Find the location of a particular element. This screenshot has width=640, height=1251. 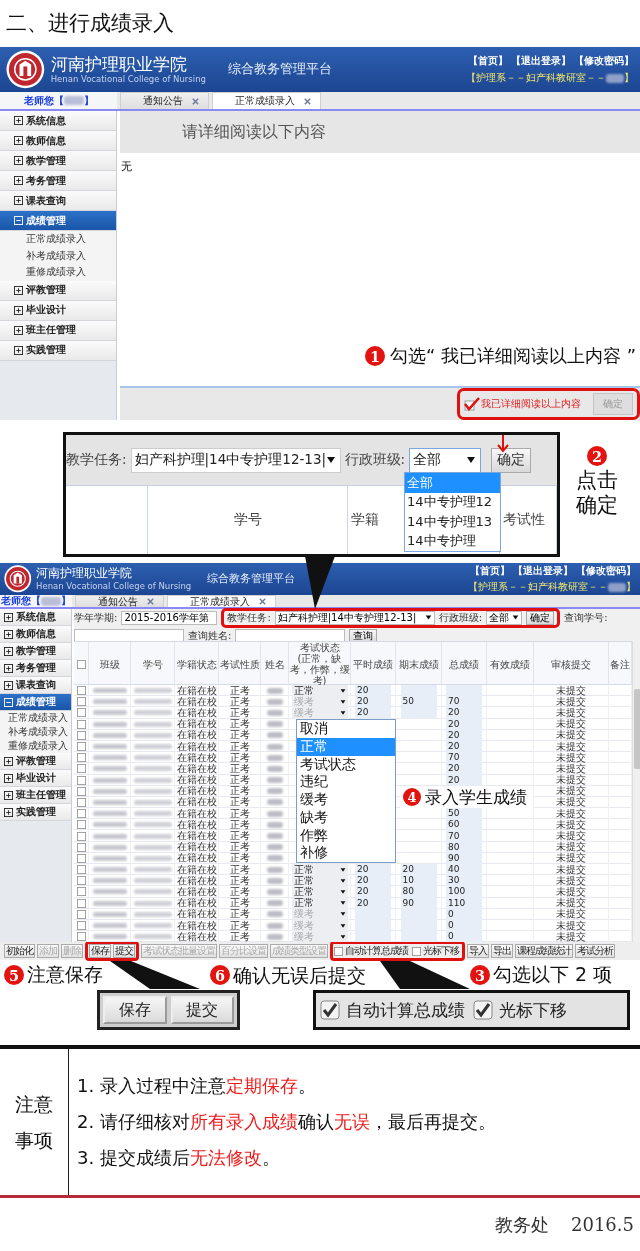

sidebar-item: 课表查询 is located at coordinates (35, 685).